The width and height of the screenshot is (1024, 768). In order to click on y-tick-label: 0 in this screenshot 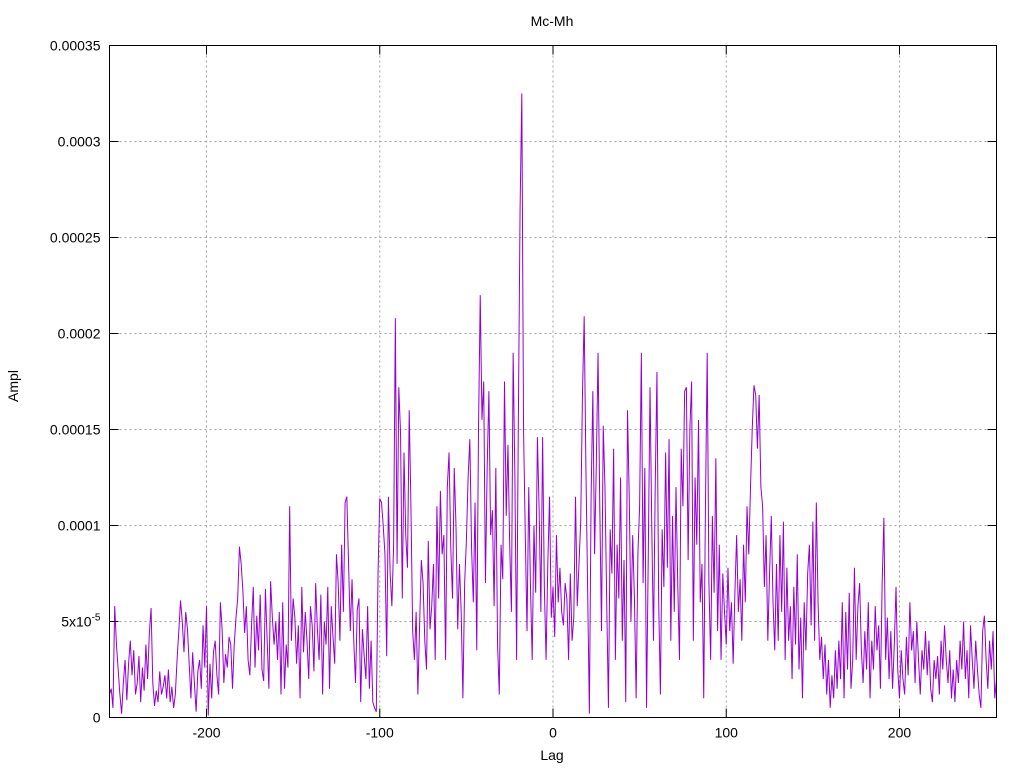, I will do `click(97, 718)`.